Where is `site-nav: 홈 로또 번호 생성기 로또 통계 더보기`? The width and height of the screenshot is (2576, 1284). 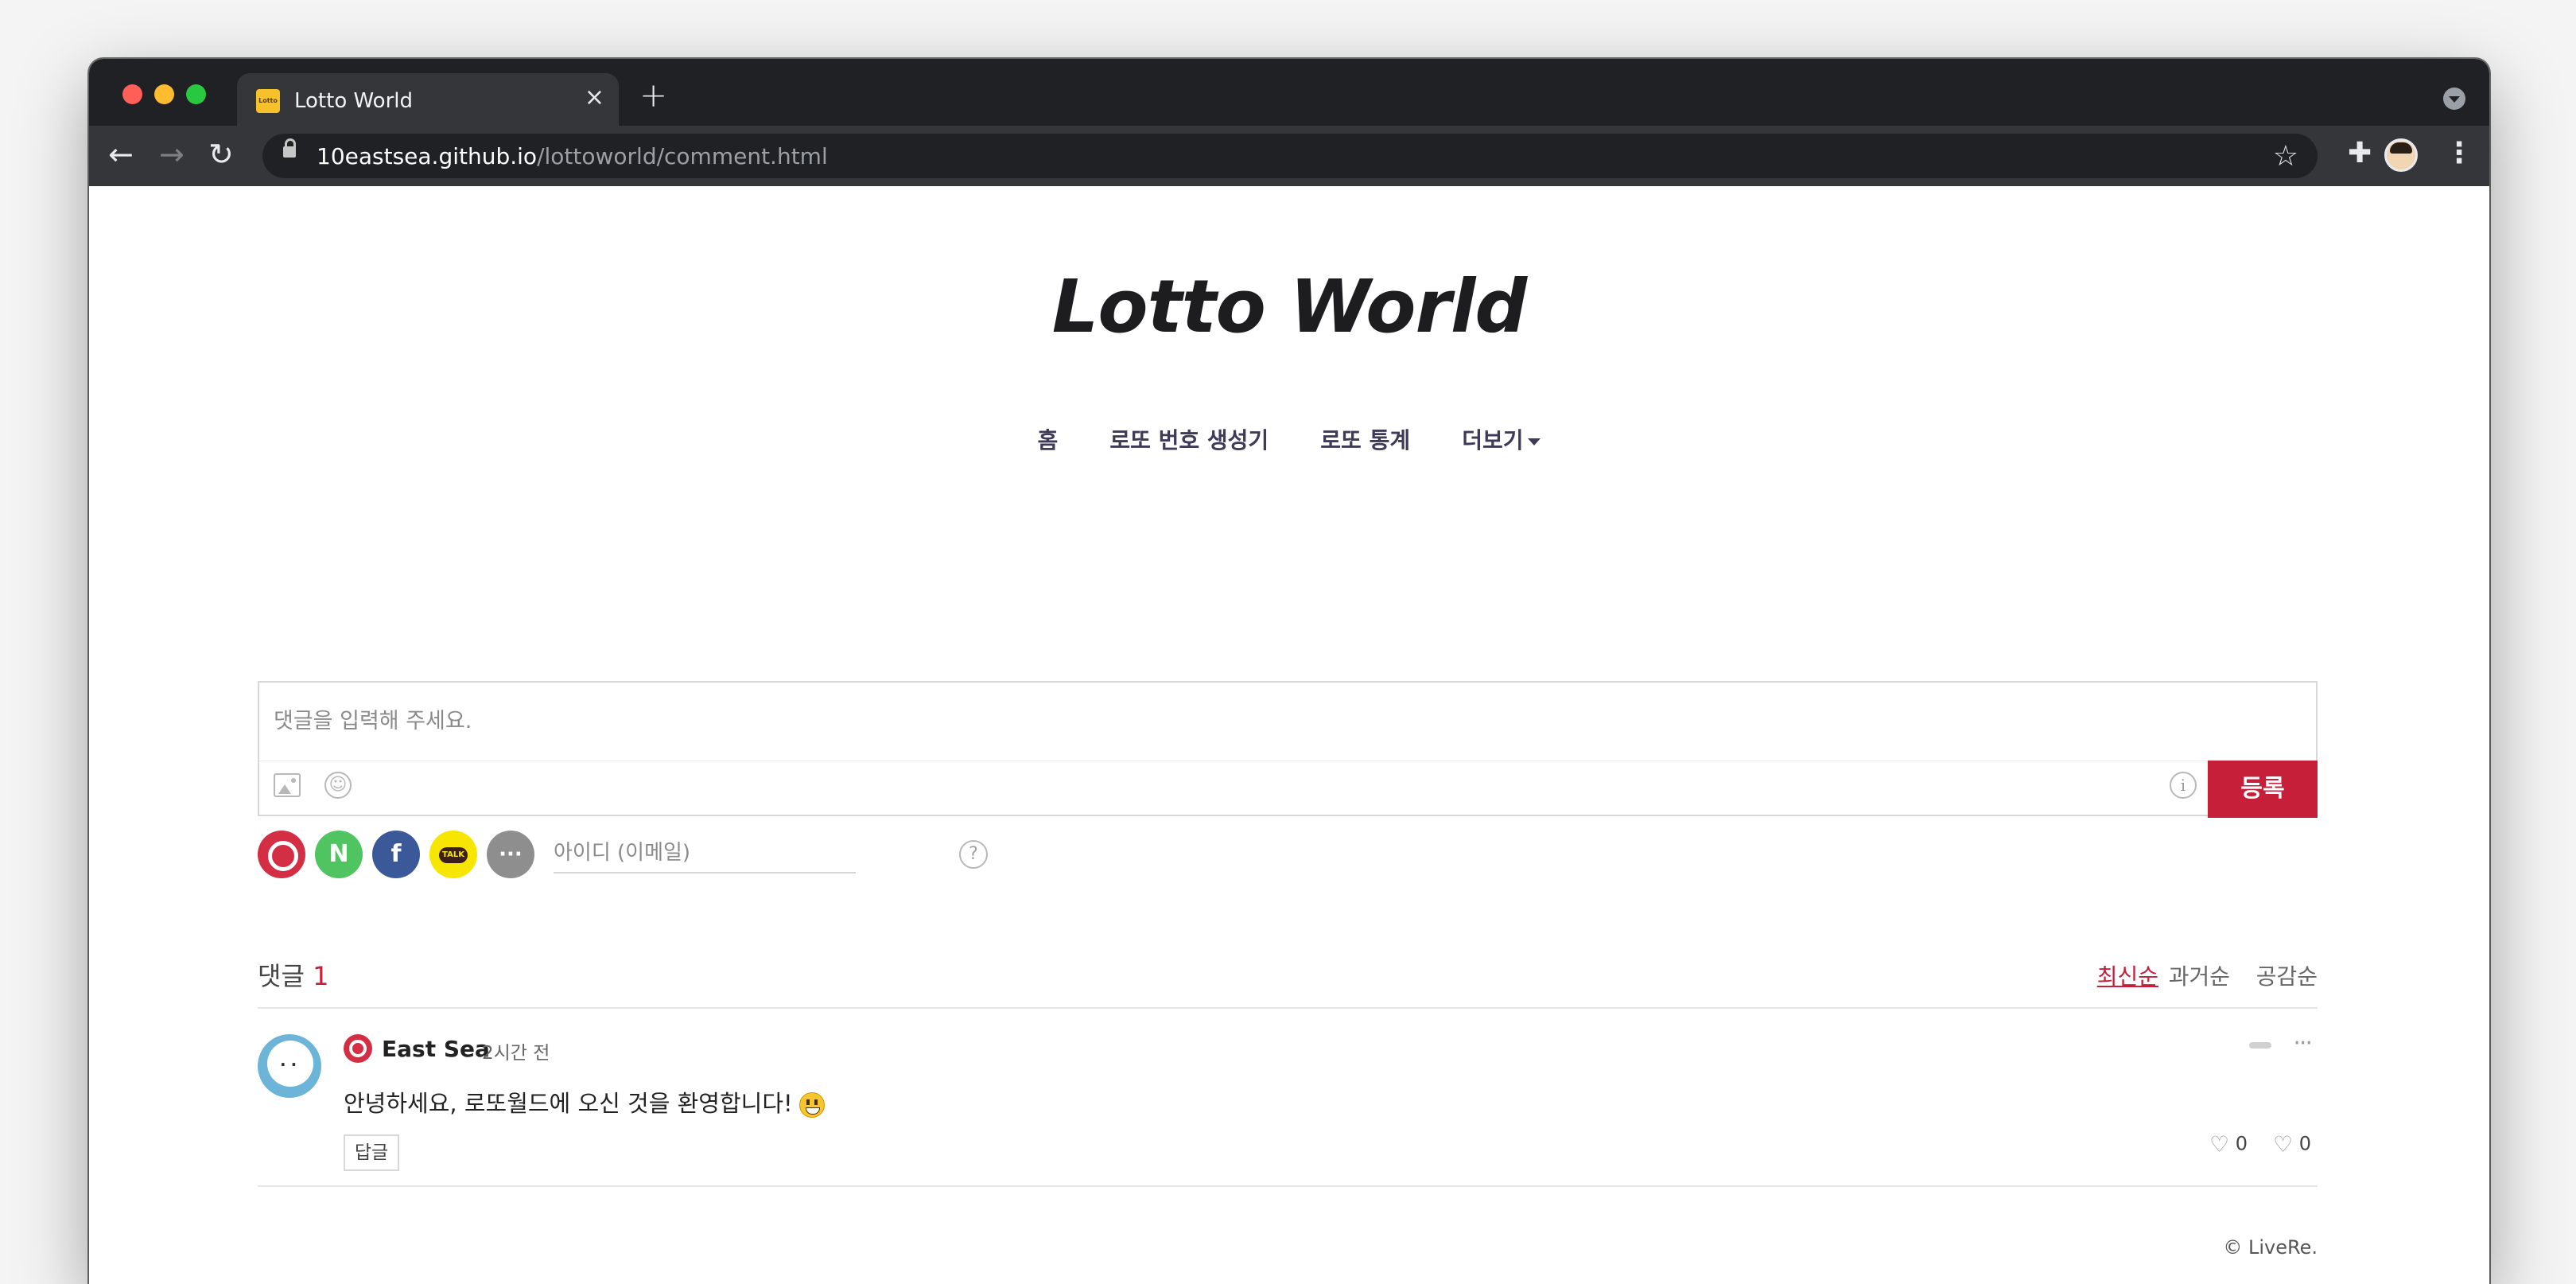
site-nav: 홈 로또 번호 생성기 로또 통계 더보기 is located at coordinates (1289, 439).